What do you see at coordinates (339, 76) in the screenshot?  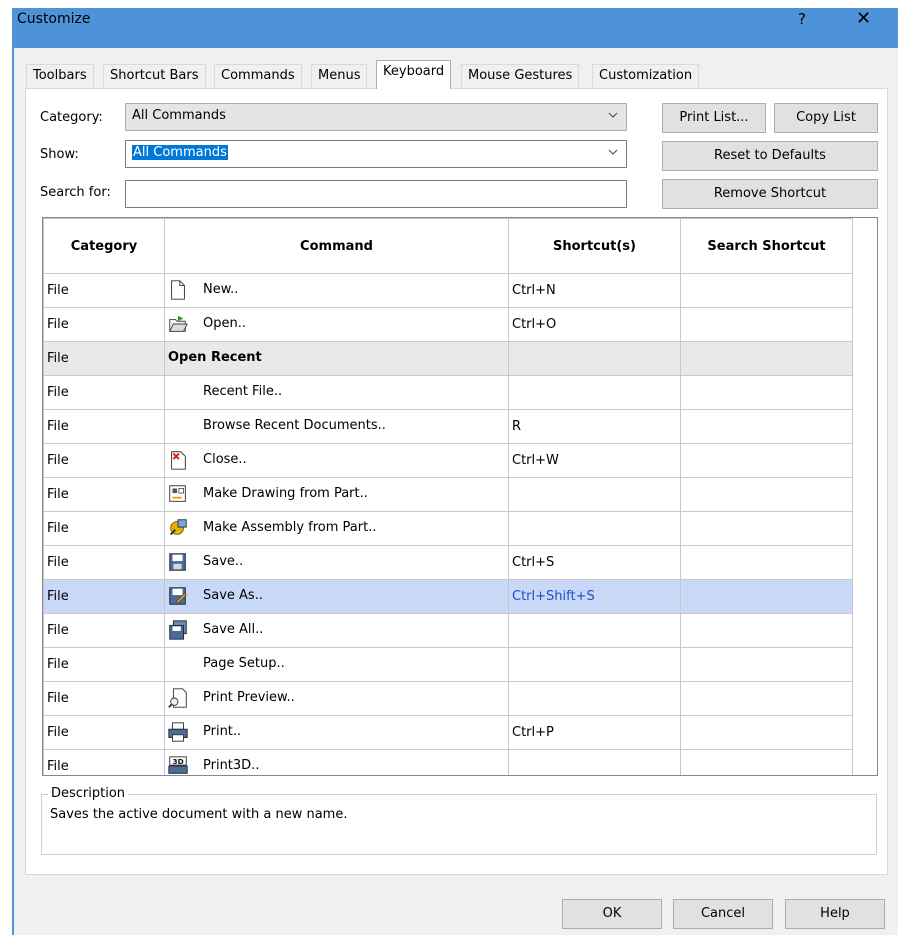 I see `tab-menus: Menus` at bounding box center [339, 76].